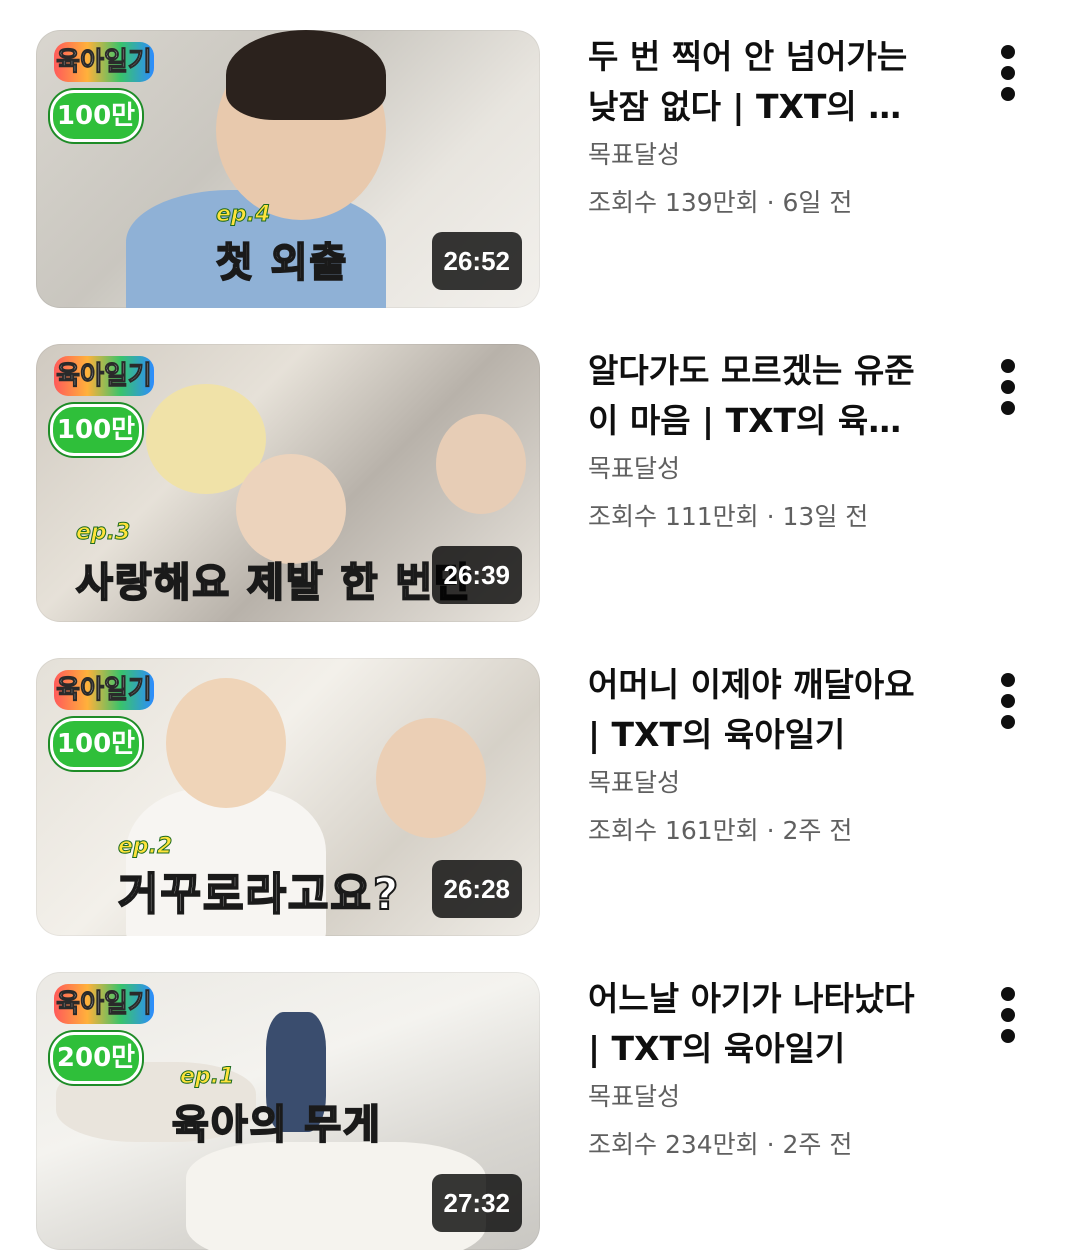  I want to click on thumbnail-caption: 육아의 무게, so click(276, 1125).